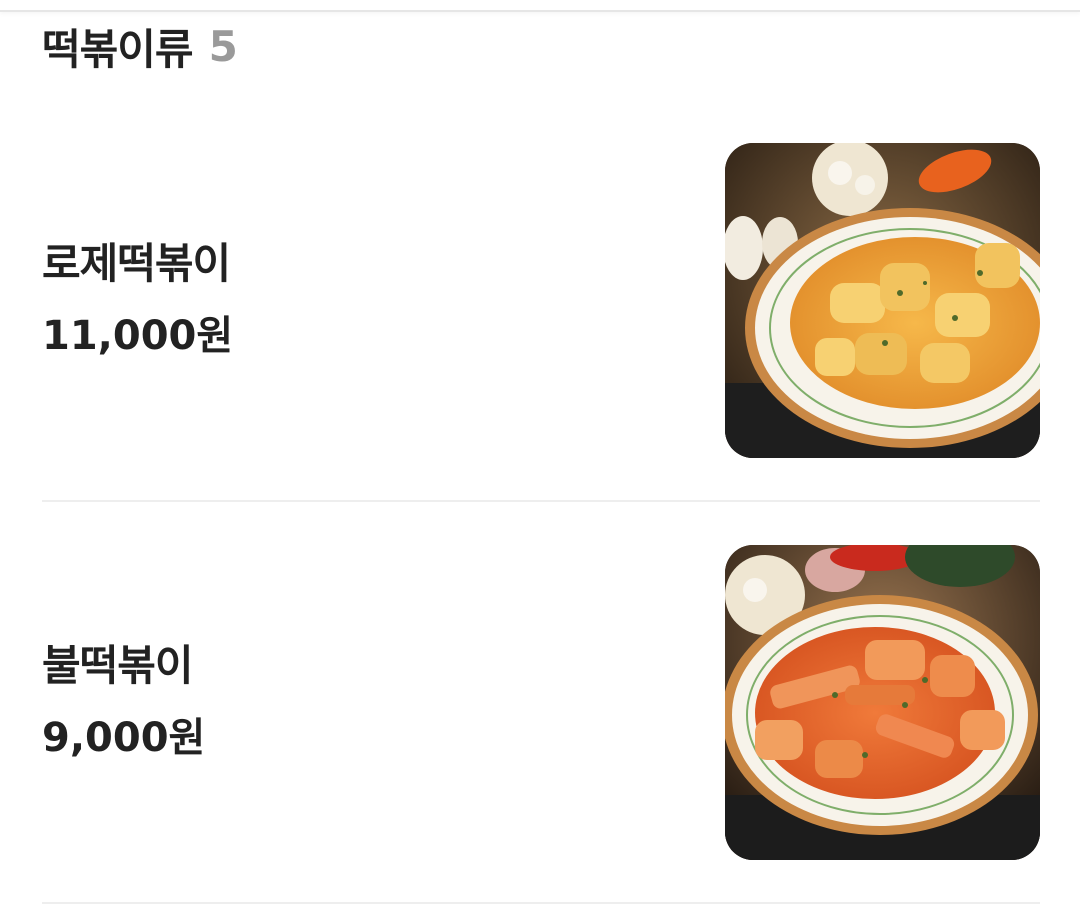  I want to click on item-name: 로제떡볶이, so click(136, 263).